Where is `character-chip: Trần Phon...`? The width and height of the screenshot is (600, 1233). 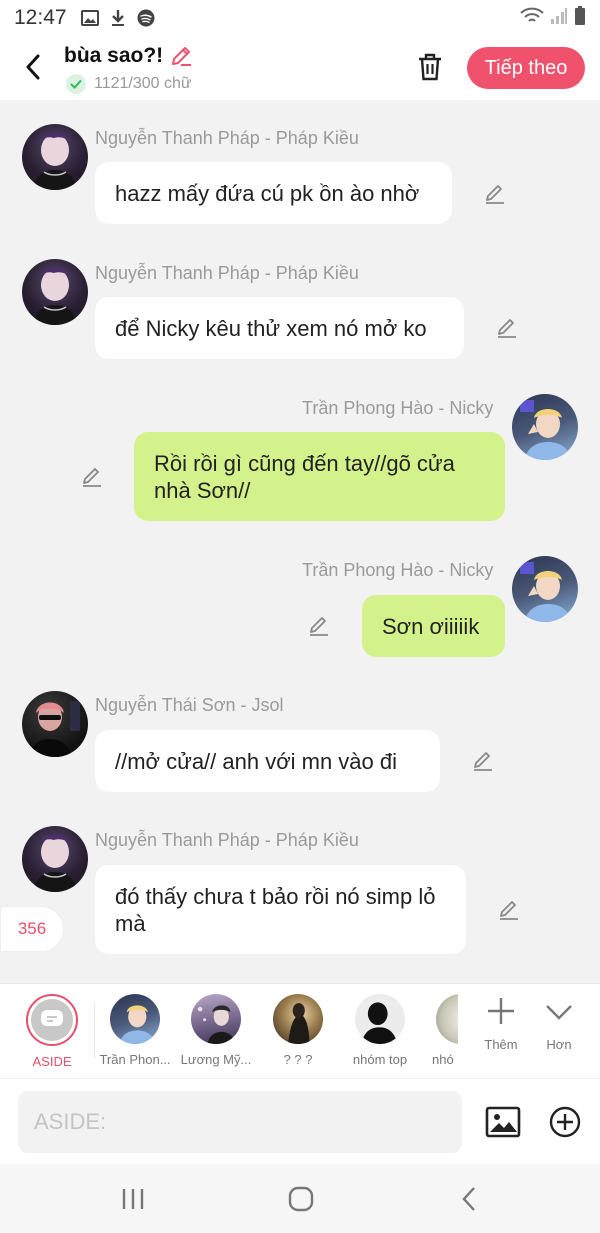
character-chip: Trần Phon... is located at coordinates (135, 1030).